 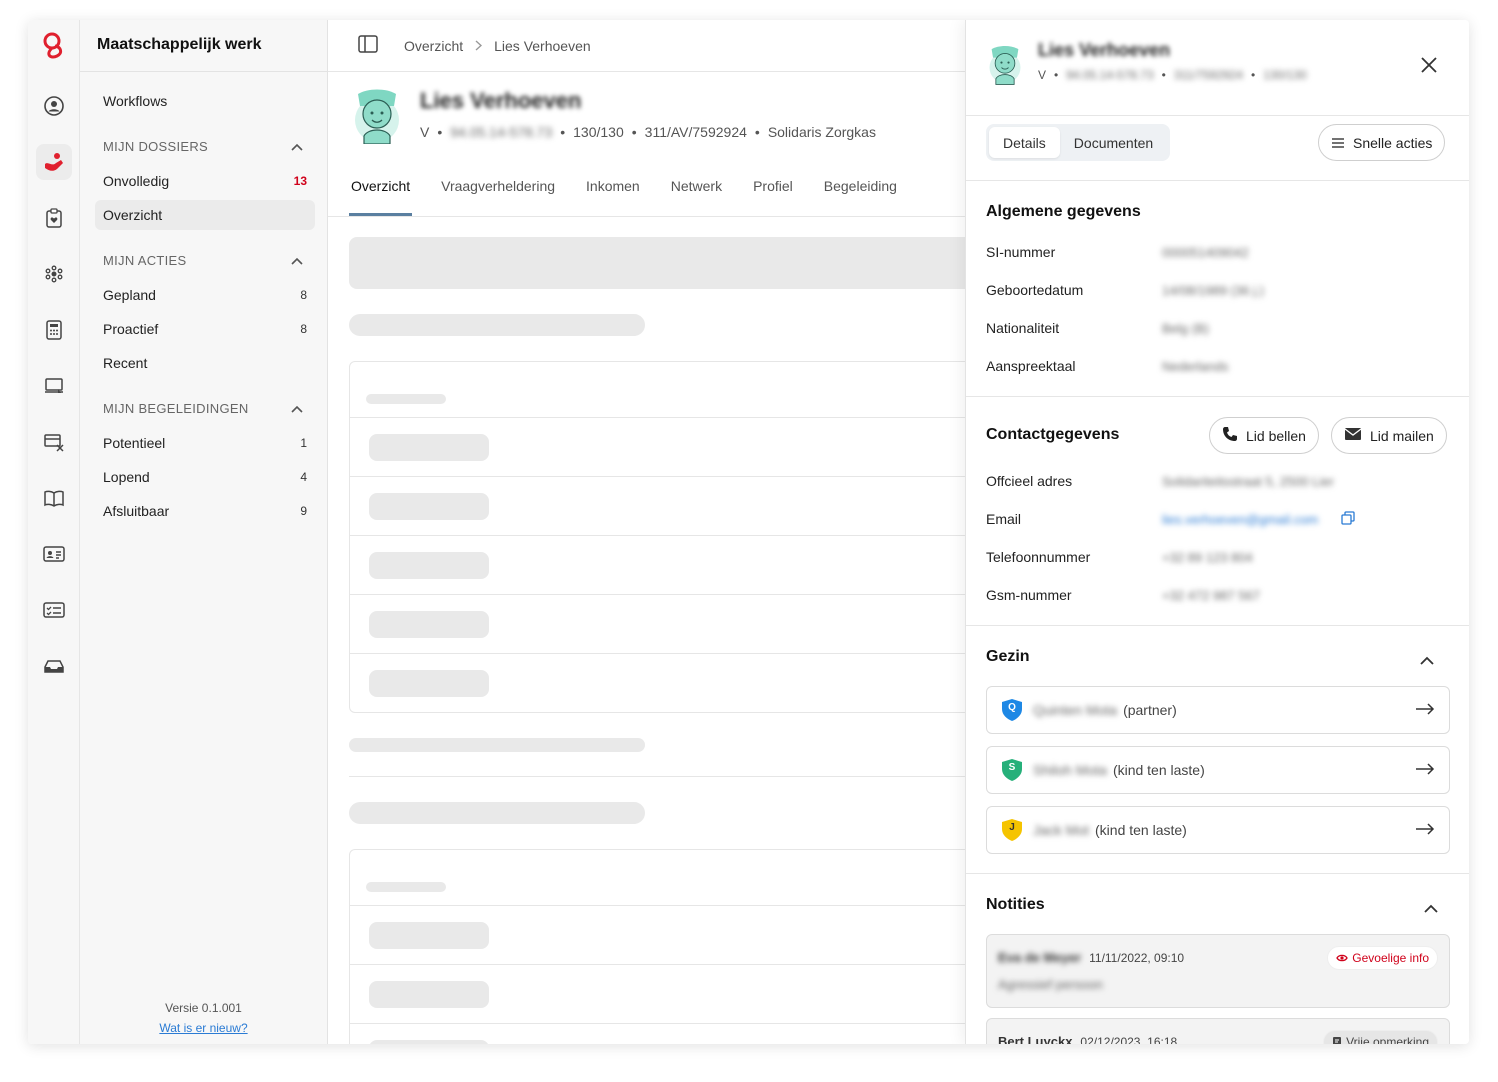 What do you see at coordinates (303, 477) in the screenshot?
I see `count-badge: 4` at bounding box center [303, 477].